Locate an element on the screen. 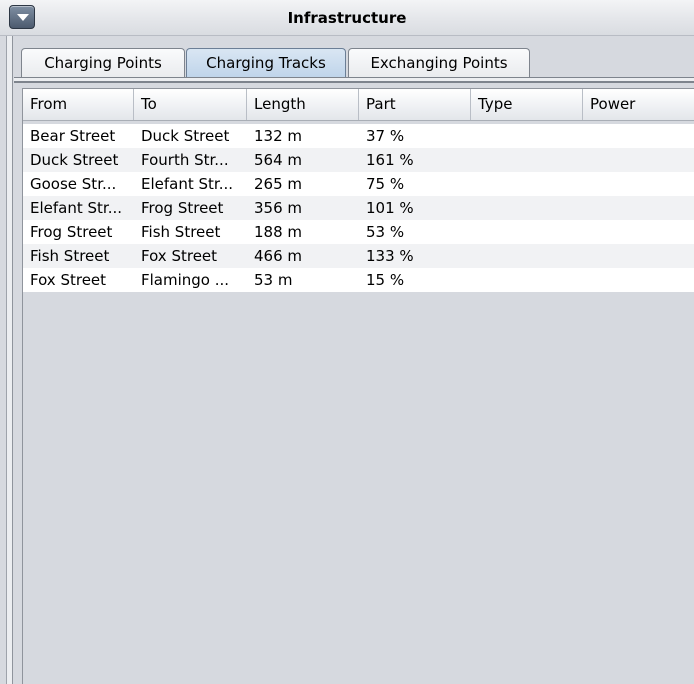 The image size is (694, 684). cell-part: 15 % is located at coordinates (385, 280).